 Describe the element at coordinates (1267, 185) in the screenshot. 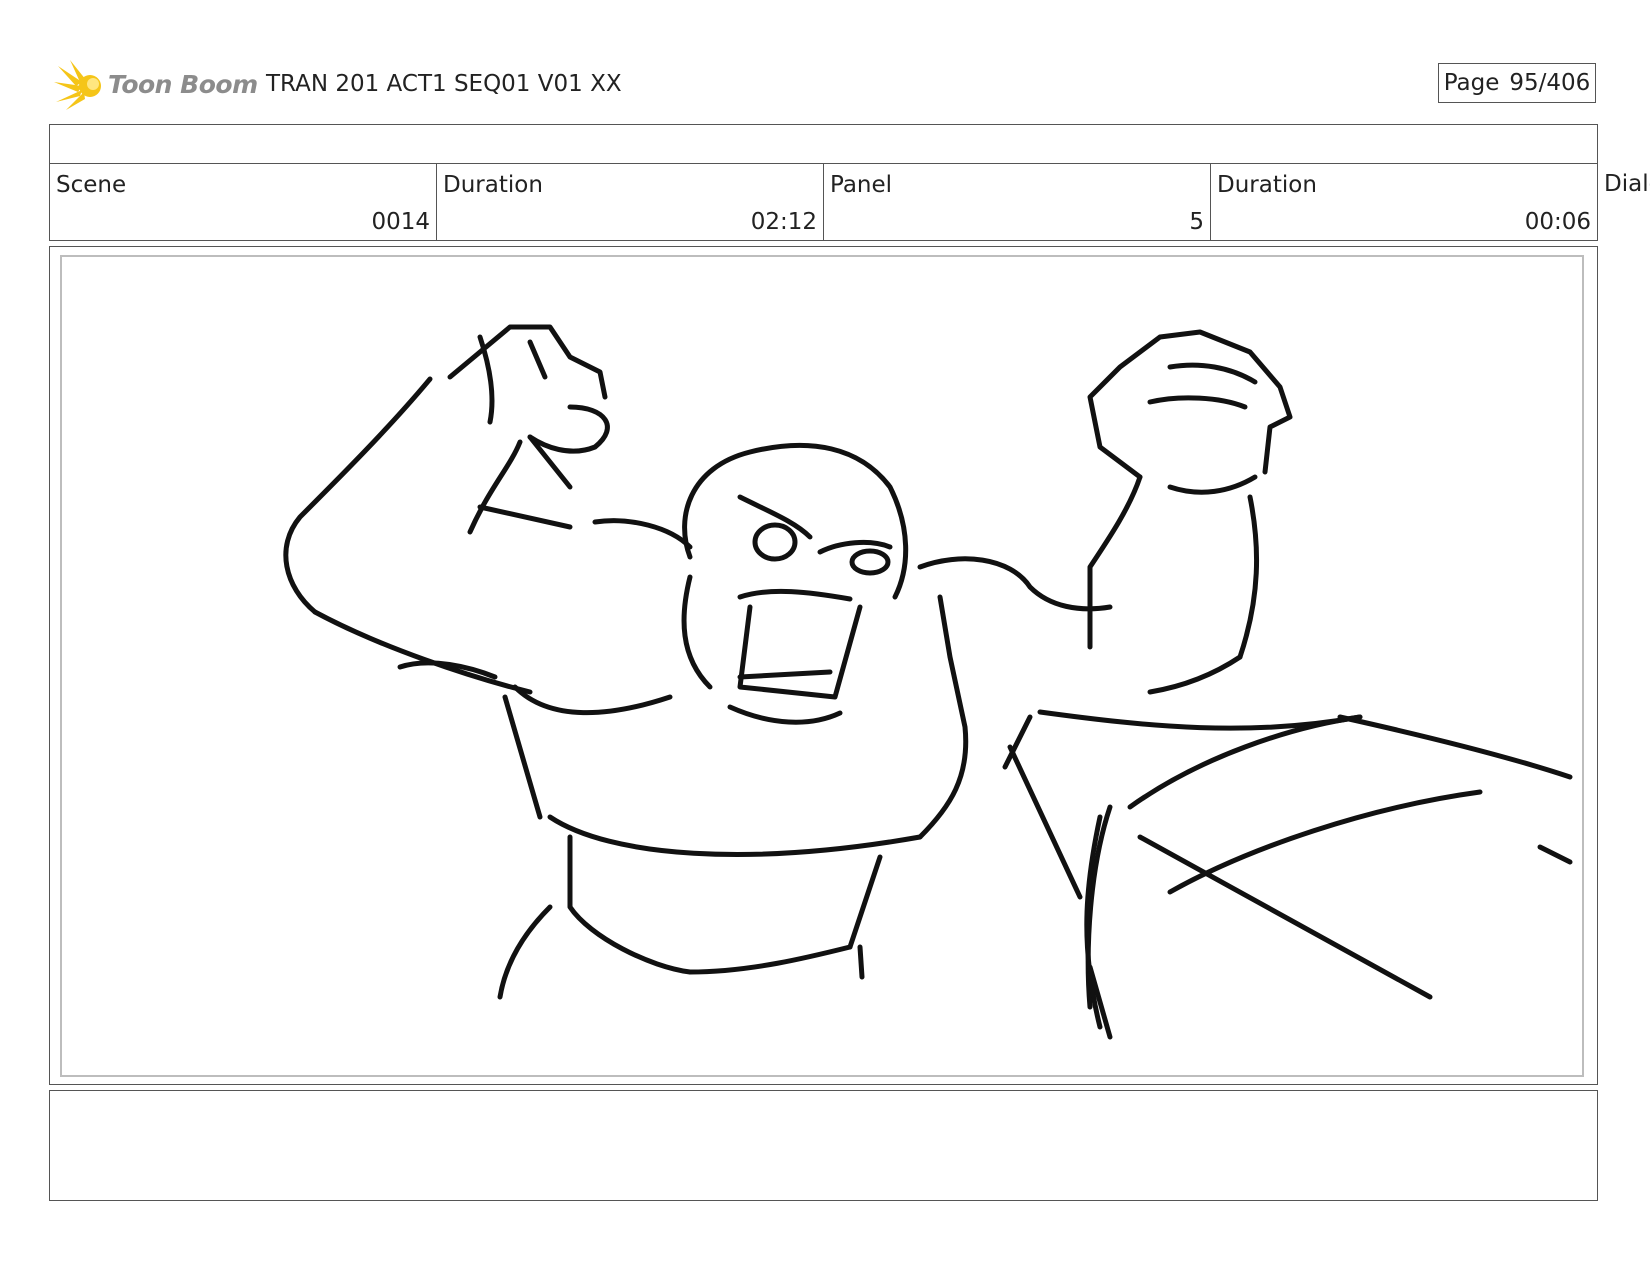

I see `panel-duration-label: Duration` at that location.